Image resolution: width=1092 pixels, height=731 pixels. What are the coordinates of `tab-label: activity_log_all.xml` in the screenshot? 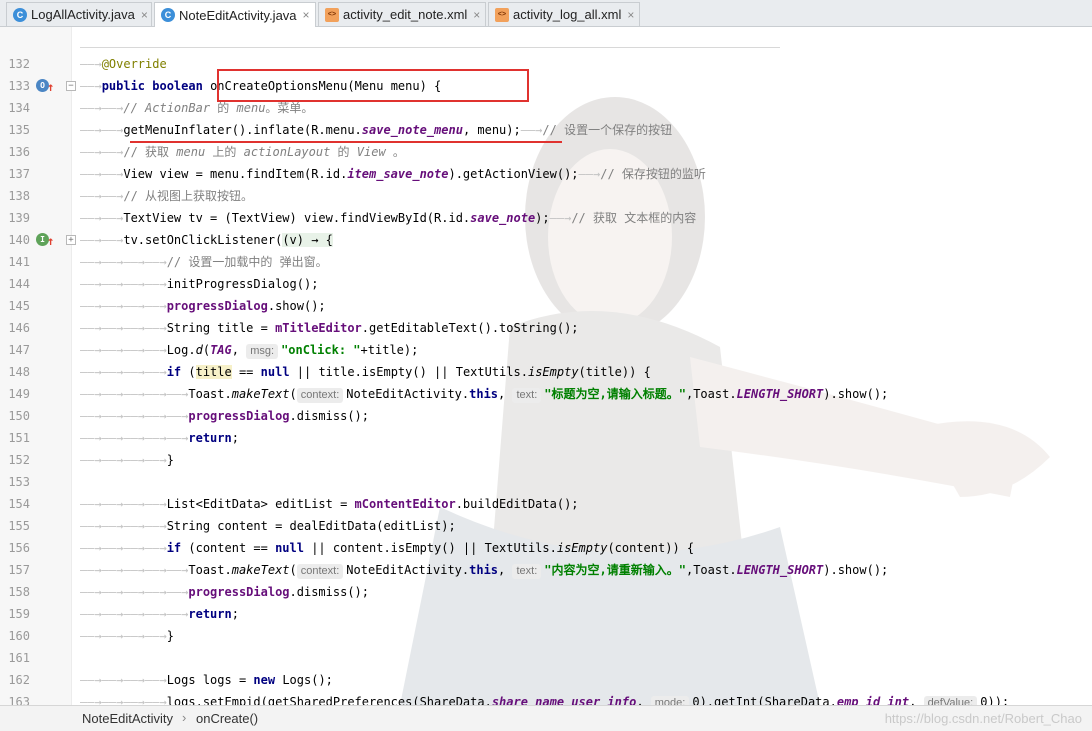 It's located at (567, 14).